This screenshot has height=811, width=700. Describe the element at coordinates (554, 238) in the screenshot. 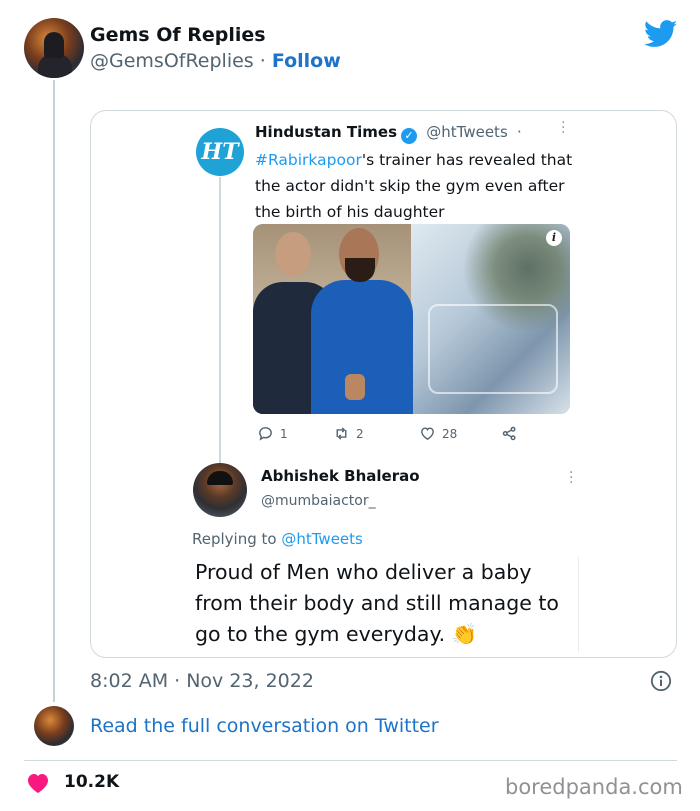

I see `info-icon: i` at that location.